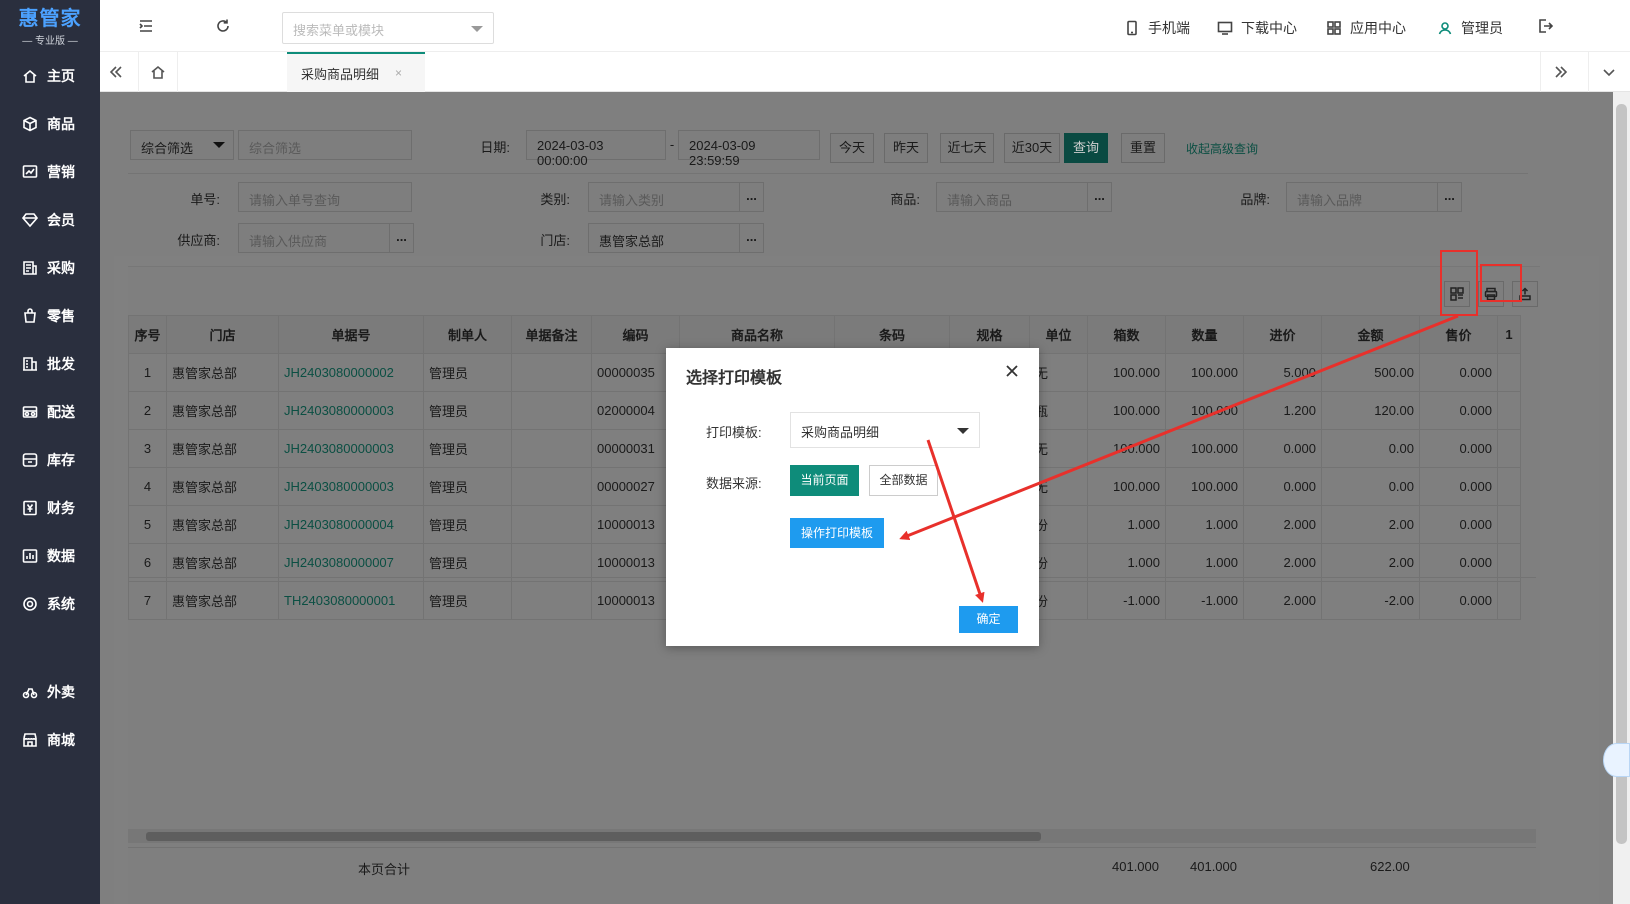 The width and height of the screenshot is (1630, 904). I want to click on column-header: 售价, so click(1458, 334).